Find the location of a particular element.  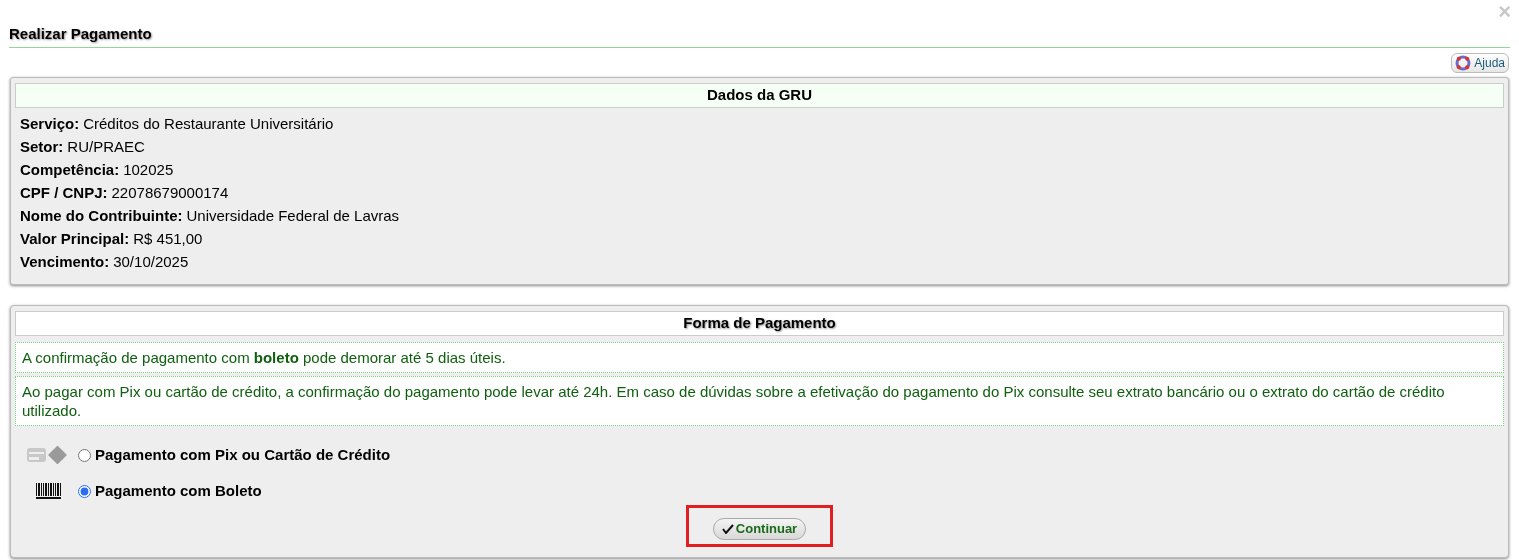

option-label: Pagamento com Boleto is located at coordinates (178, 491).